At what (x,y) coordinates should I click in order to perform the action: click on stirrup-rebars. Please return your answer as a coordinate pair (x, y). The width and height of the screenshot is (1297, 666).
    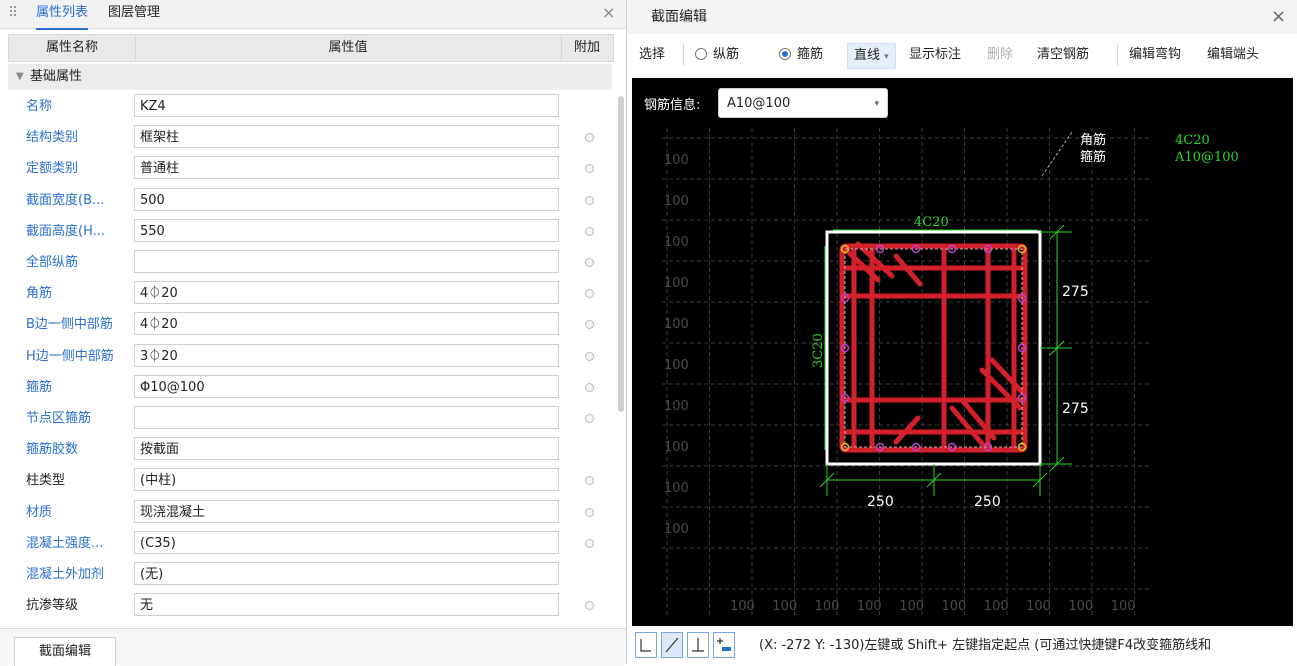
    Looking at the image, I should click on (933, 347).